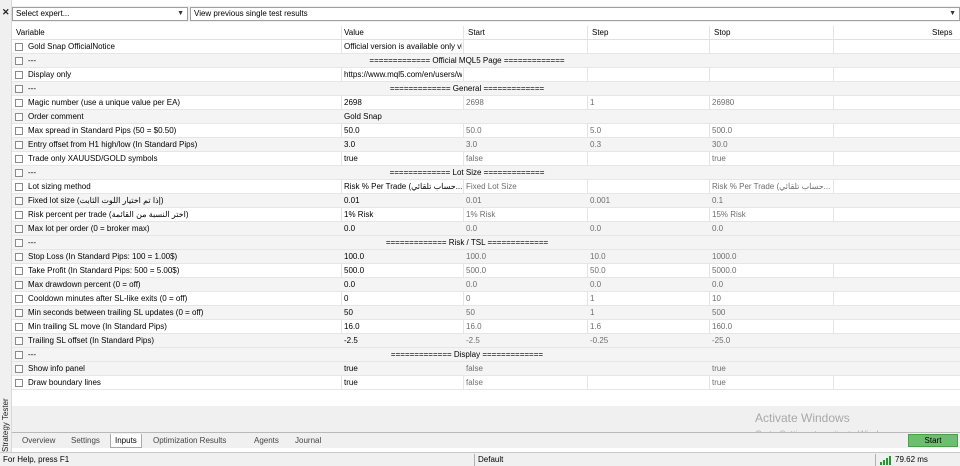 The image size is (960, 466). Describe the element at coordinates (525, 201) in the screenshot. I see `start-cell: 0.01` at that location.